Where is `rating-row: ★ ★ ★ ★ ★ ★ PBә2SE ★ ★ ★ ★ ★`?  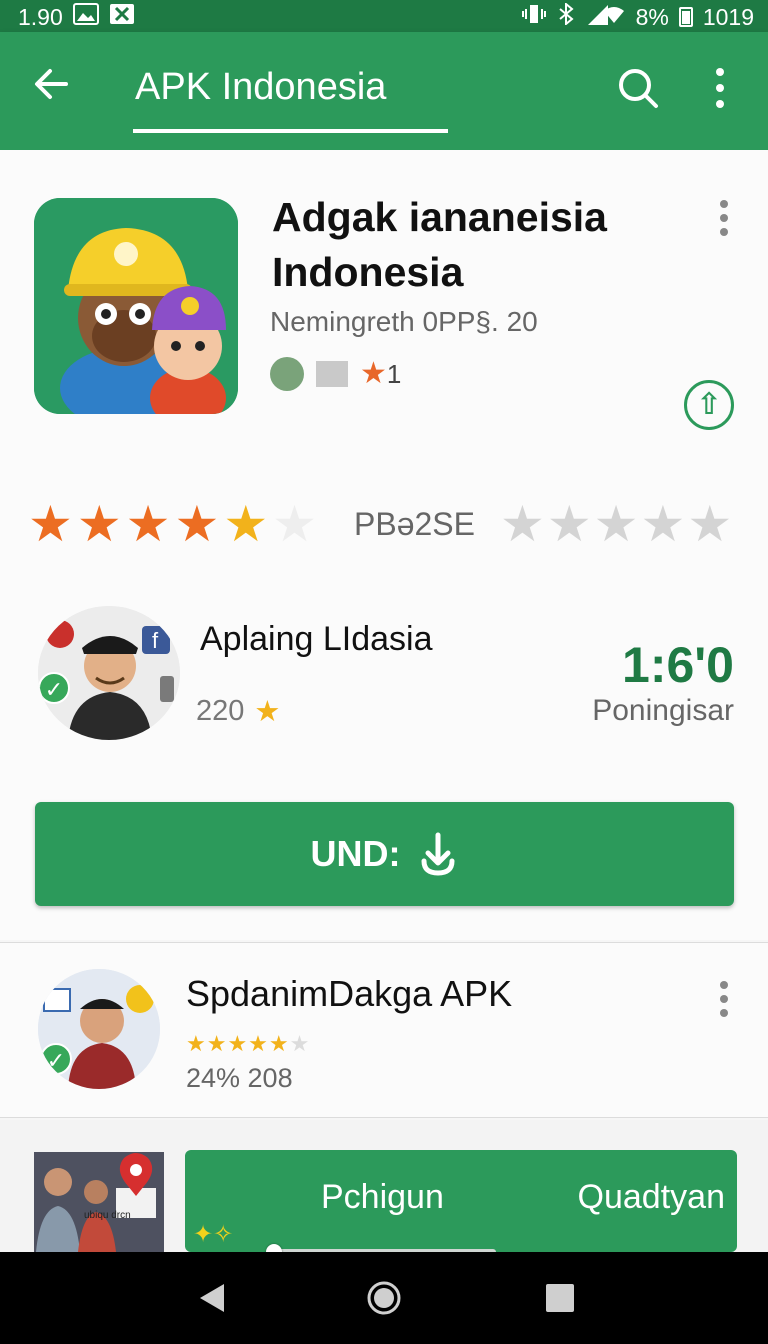
rating-row: ★ ★ ★ ★ ★ ★ PBә2SE ★ ★ ★ ★ ★ is located at coordinates (388, 524).